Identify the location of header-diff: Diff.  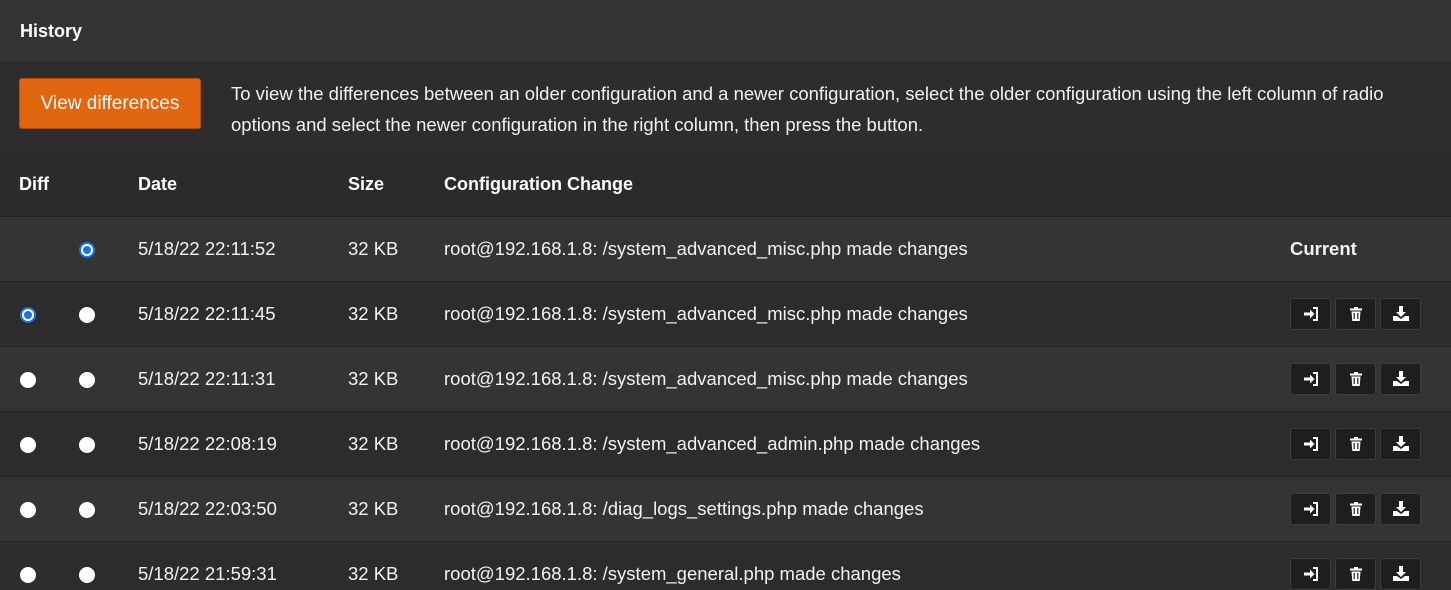
(34, 184).